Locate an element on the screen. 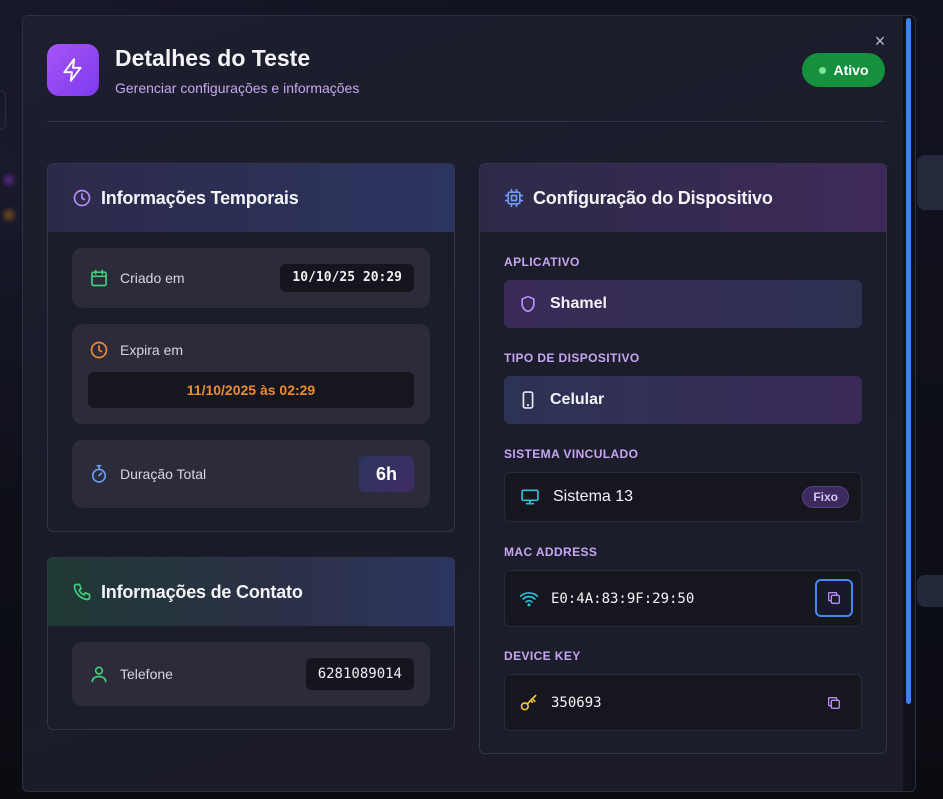  temporal-info-header: Informações Temporais is located at coordinates (251, 198).